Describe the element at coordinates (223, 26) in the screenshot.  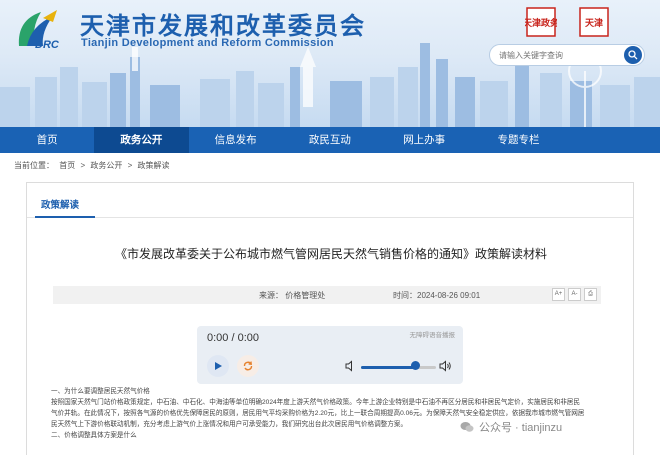
I see `site-title: 天津市发展和改革委员会` at that location.